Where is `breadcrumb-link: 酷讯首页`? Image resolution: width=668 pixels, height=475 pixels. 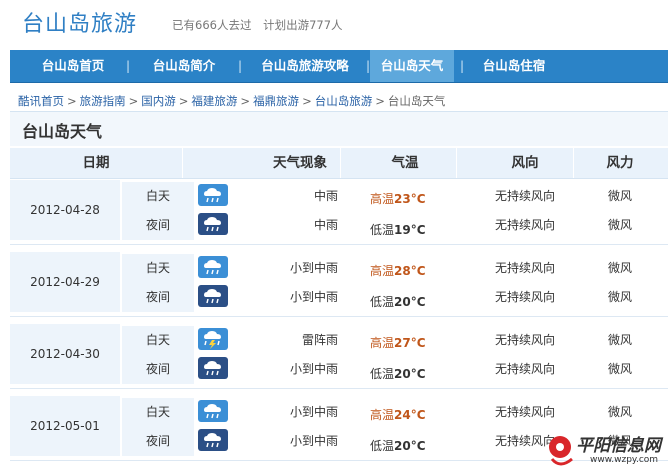 breadcrumb-link: 酷讯首页 is located at coordinates (41, 101).